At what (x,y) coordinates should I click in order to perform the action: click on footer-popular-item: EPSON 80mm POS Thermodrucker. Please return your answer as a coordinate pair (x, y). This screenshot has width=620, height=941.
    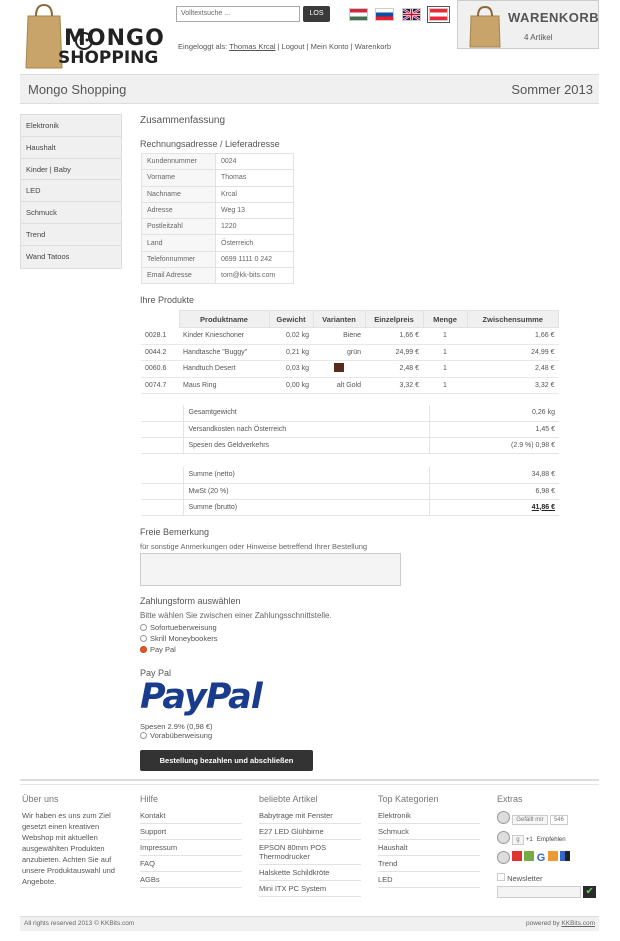
    Looking at the image, I should click on (310, 852).